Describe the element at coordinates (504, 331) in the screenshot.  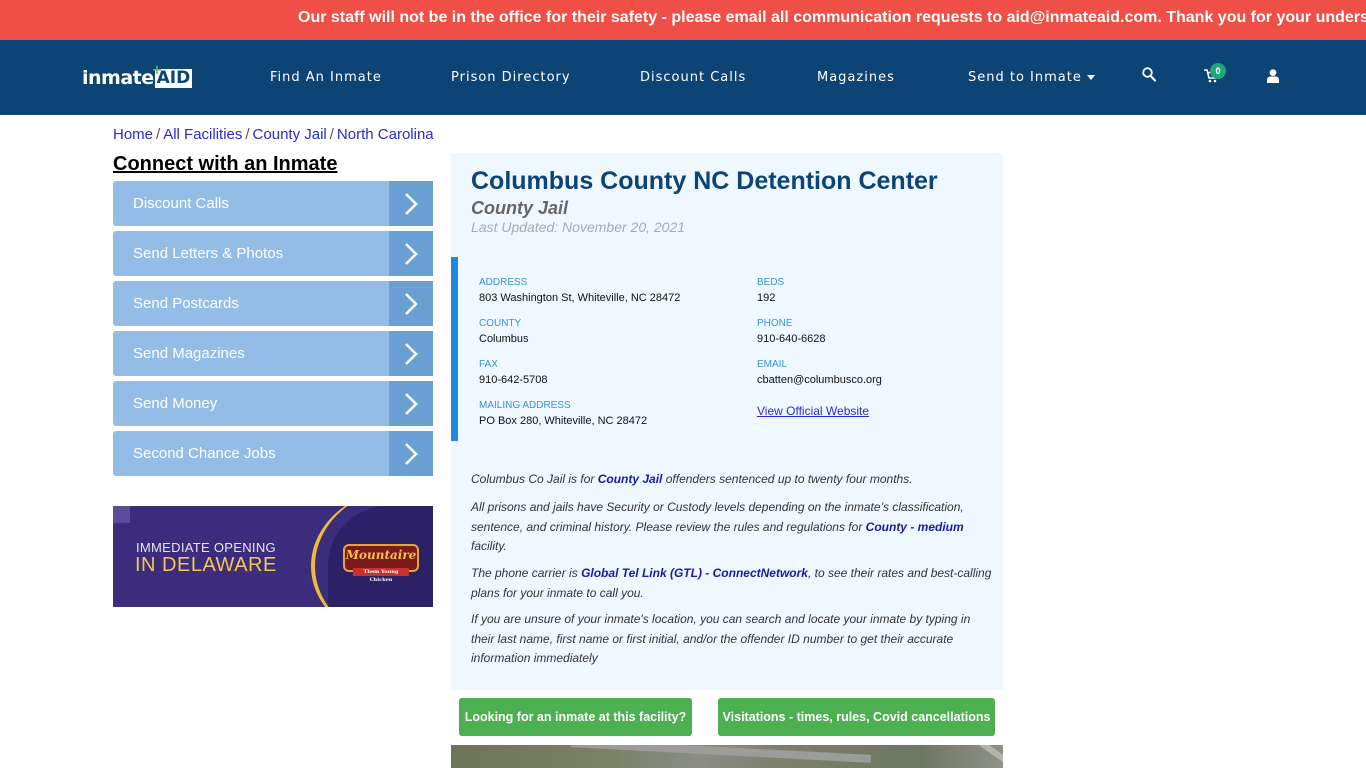
I see `county-field: COUNTY Columbus` at that location.